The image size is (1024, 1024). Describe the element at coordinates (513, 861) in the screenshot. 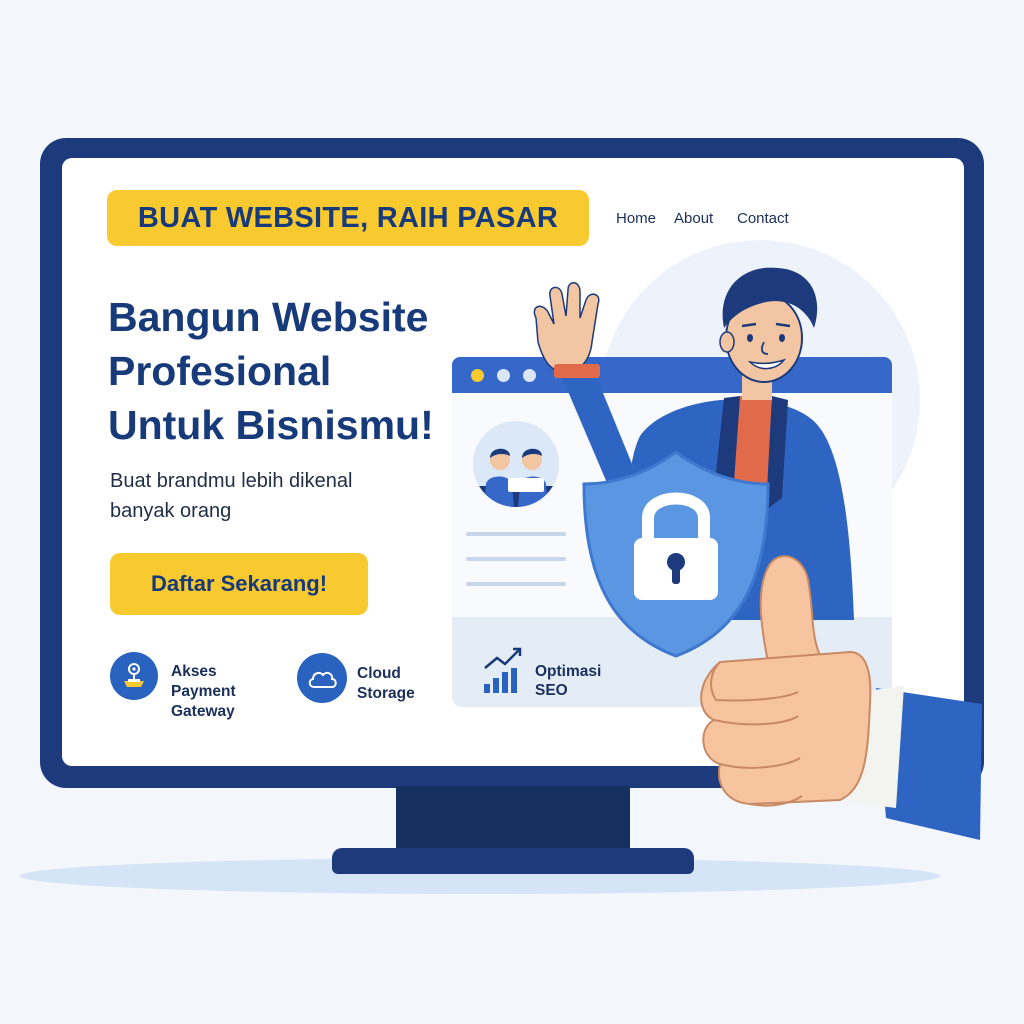

I see `monitor-base` at that location.